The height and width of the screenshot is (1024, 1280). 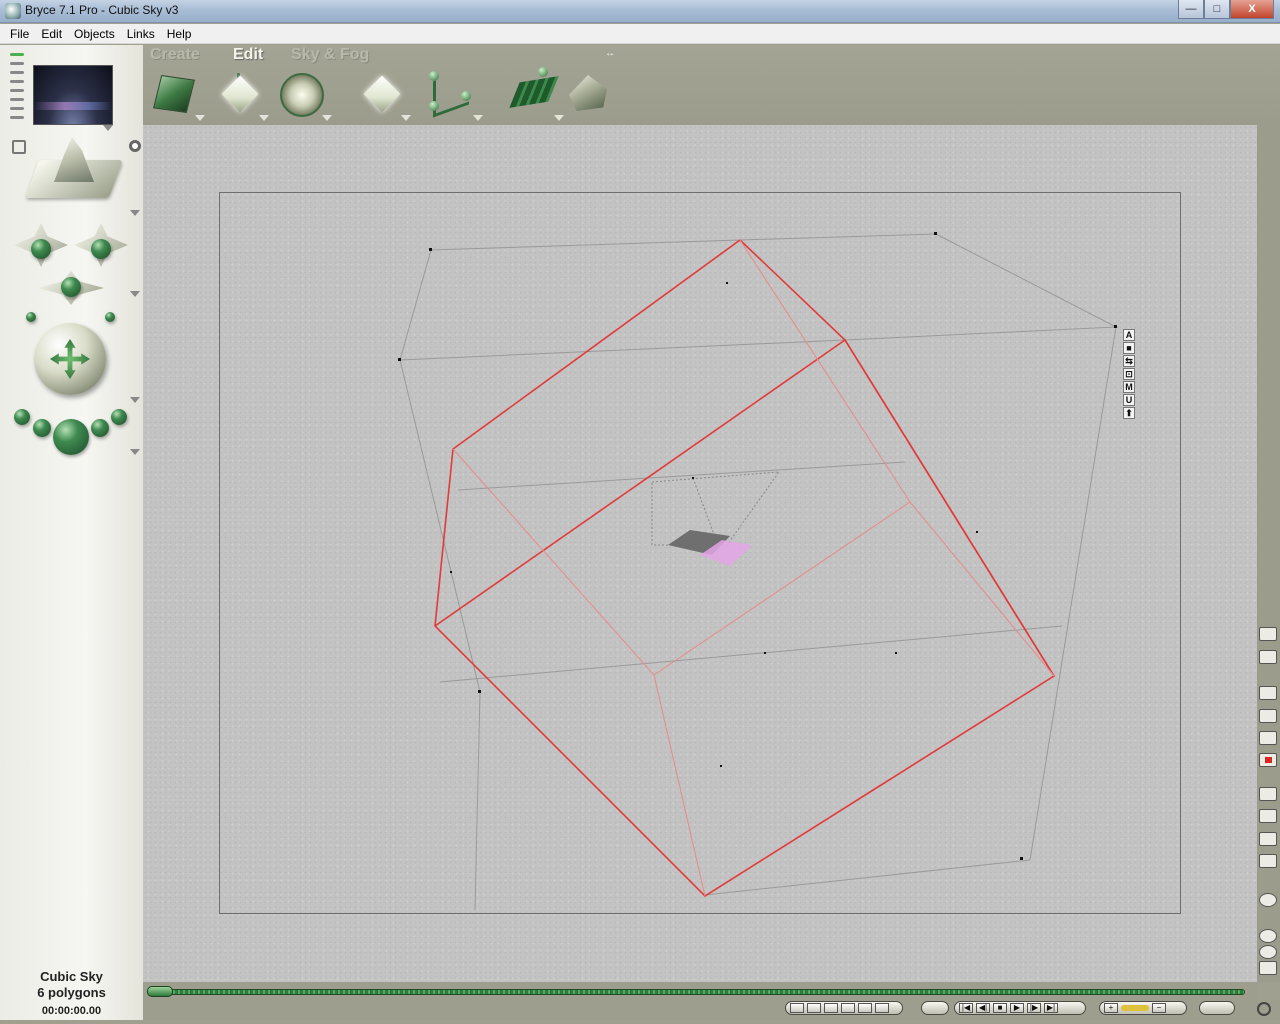 What do you see at coordinates (179, 33) in the screenshot?
I see `menu-help: Help` at bounding box center [179, 33].